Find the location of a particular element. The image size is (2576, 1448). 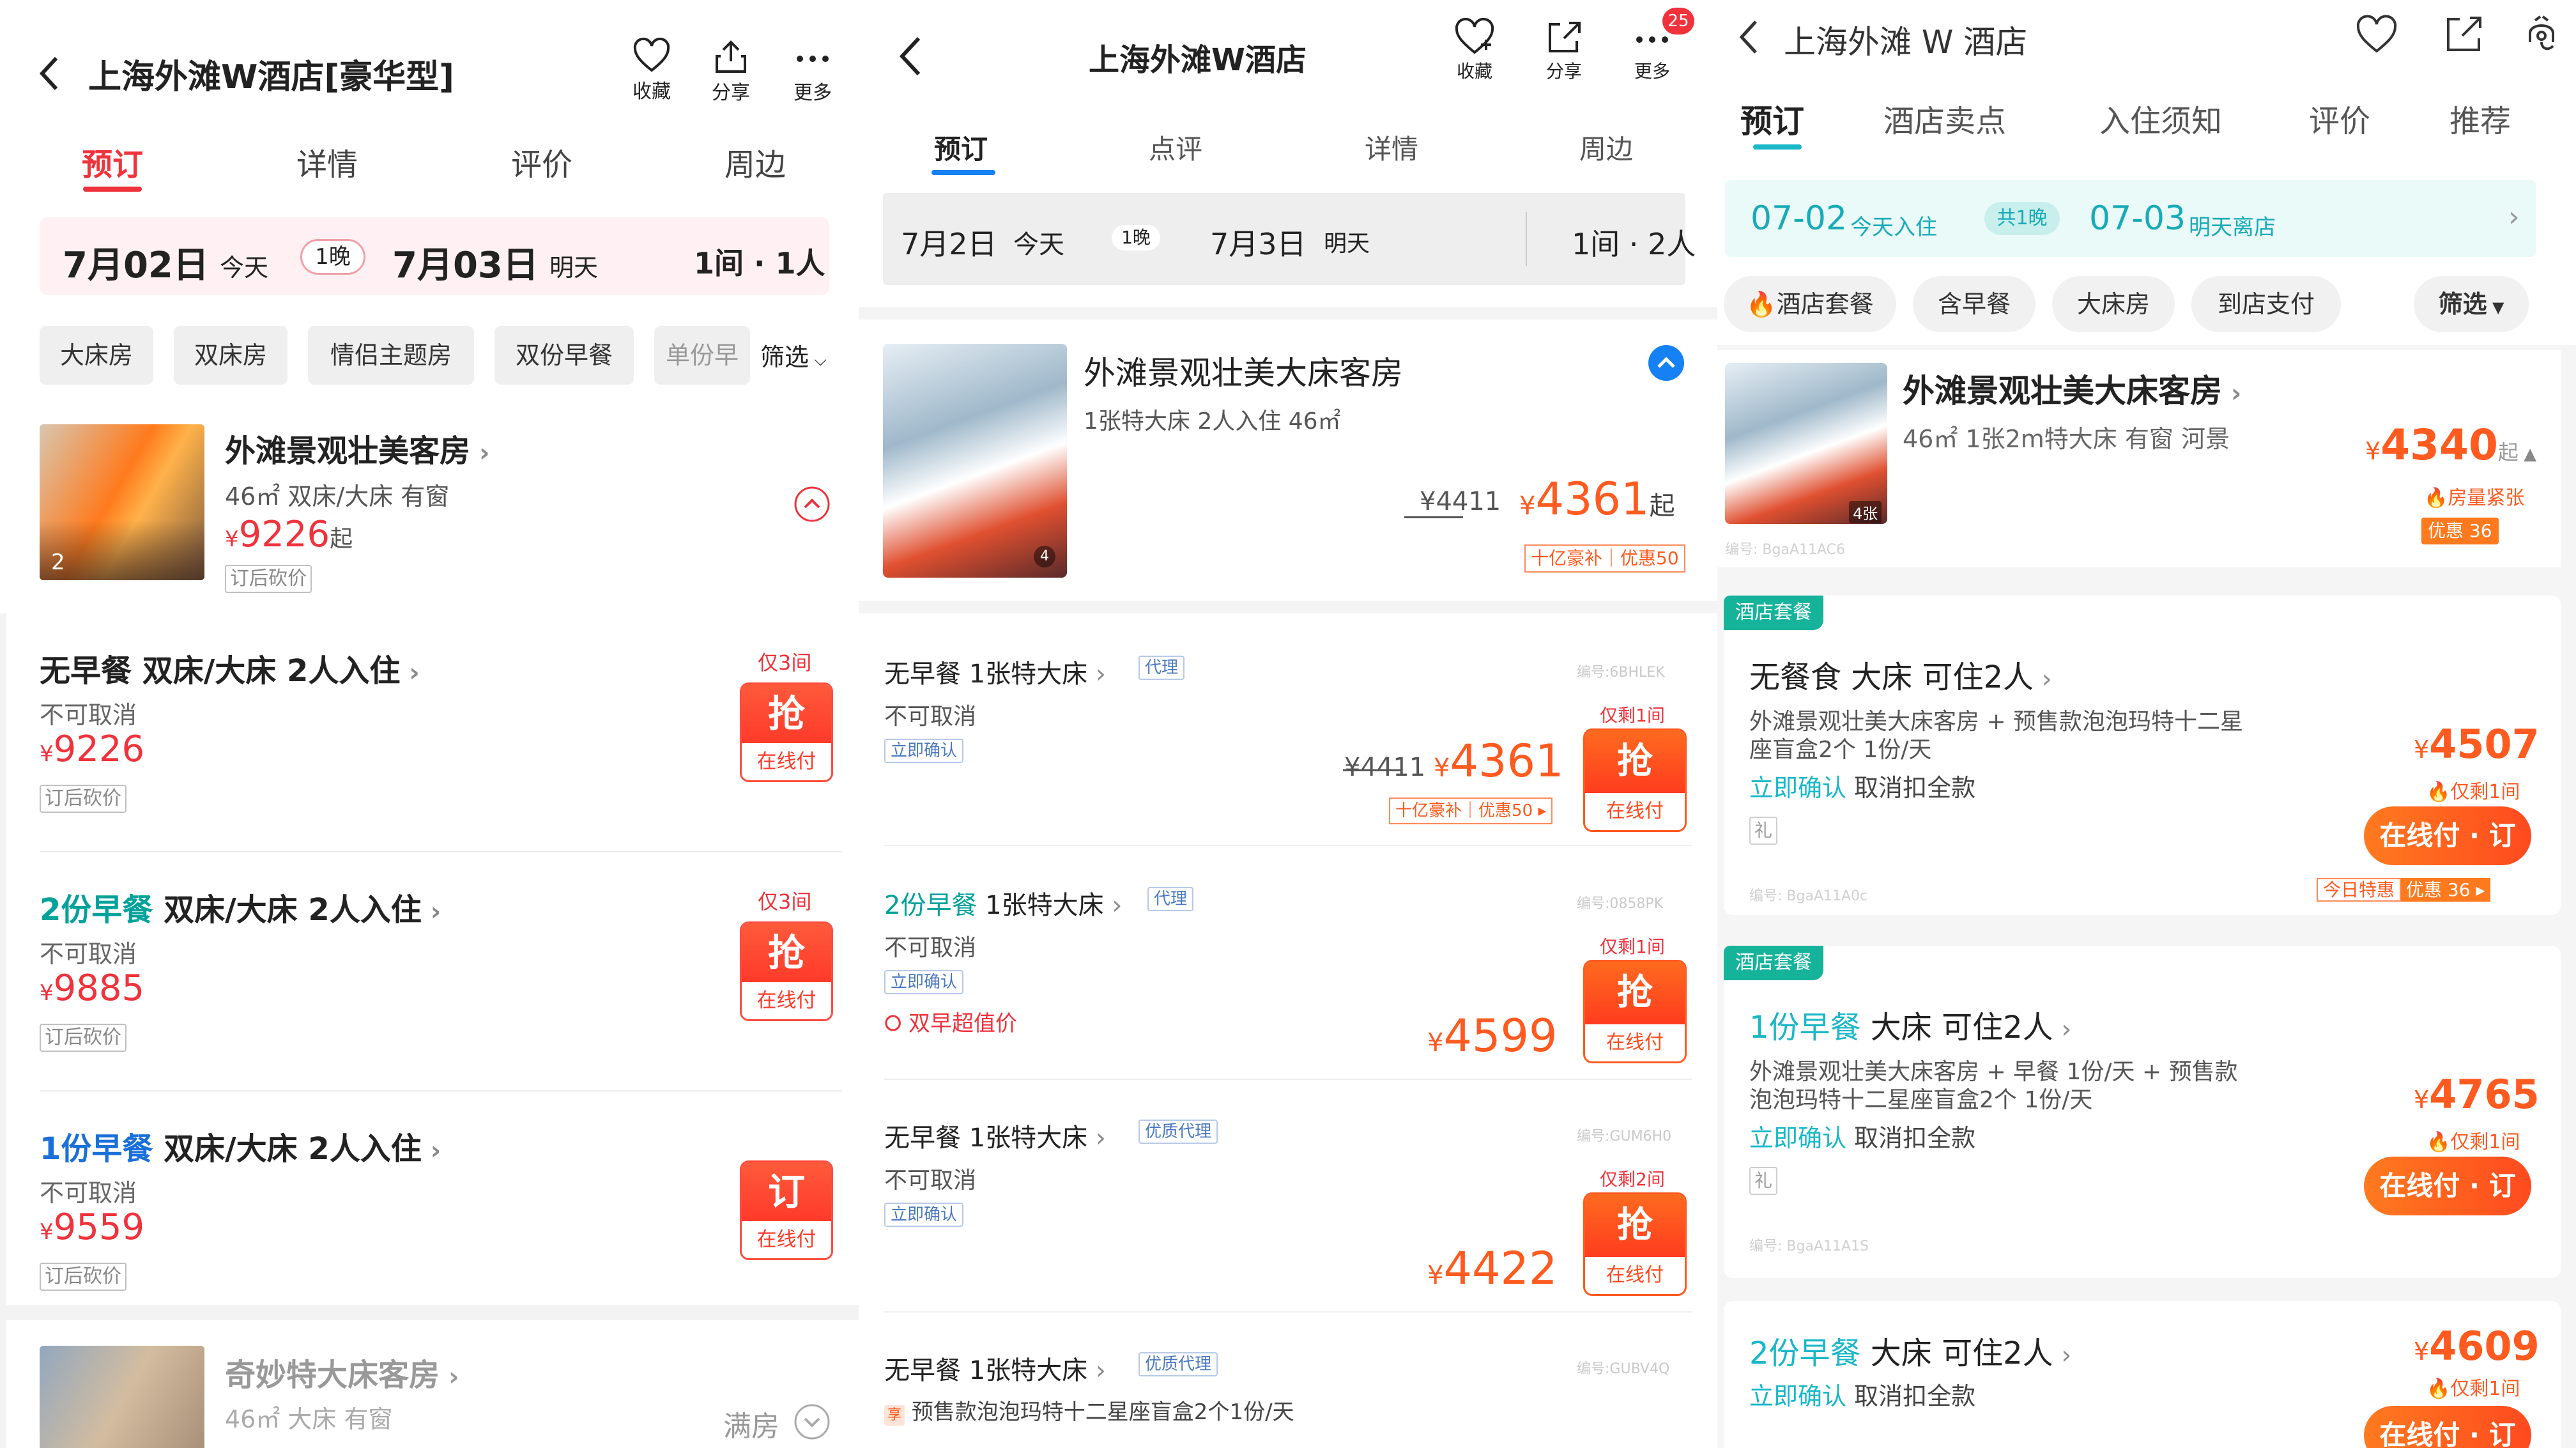

room-photo: 4张 is located at coordinates (1806, 443).